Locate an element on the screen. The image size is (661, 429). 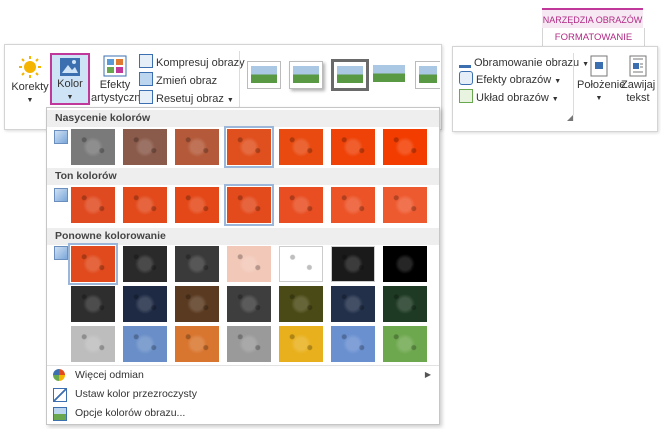
artistic-effects-button: Efekty artystyczne is located at coordinates (119, 80).